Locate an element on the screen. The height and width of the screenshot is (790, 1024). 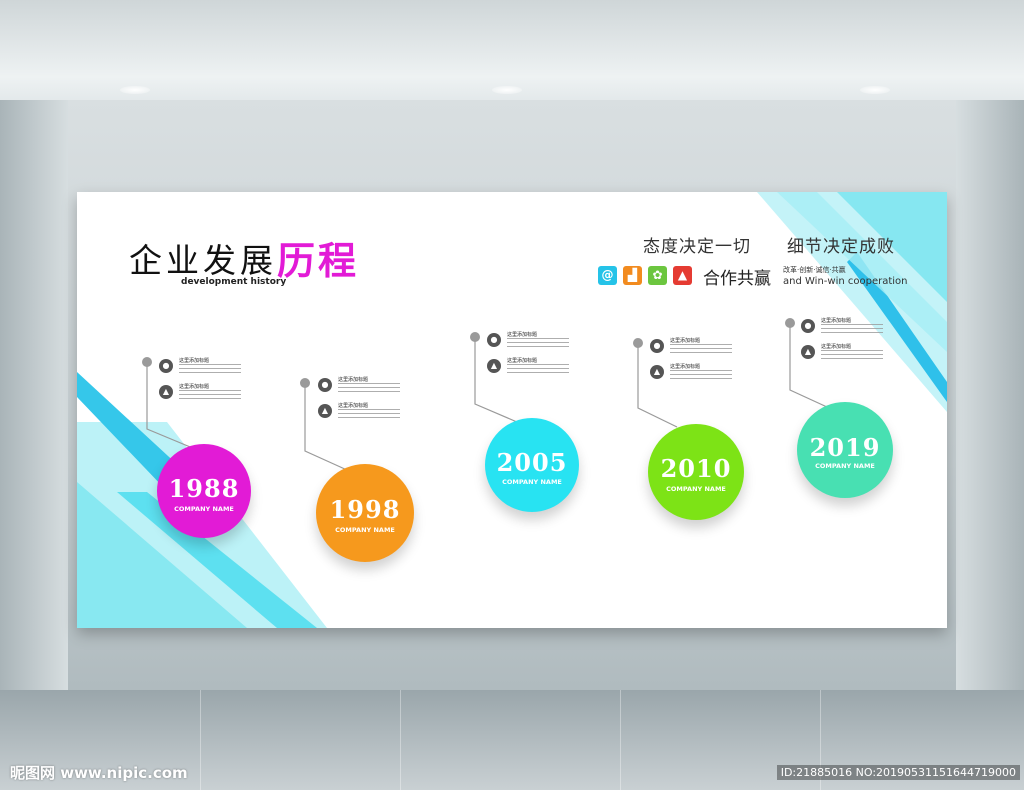
milestone-info-2010: ● 这里添加标题 ▲ 这里添加标题 is located at coordinates (691, 363).